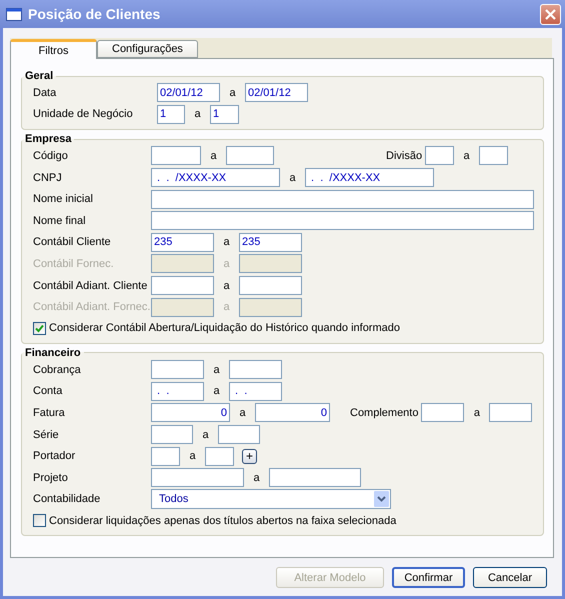 Image resolution: width=565 pixels, height=599 pixels. I want to click on close-button, so click(550, 14).